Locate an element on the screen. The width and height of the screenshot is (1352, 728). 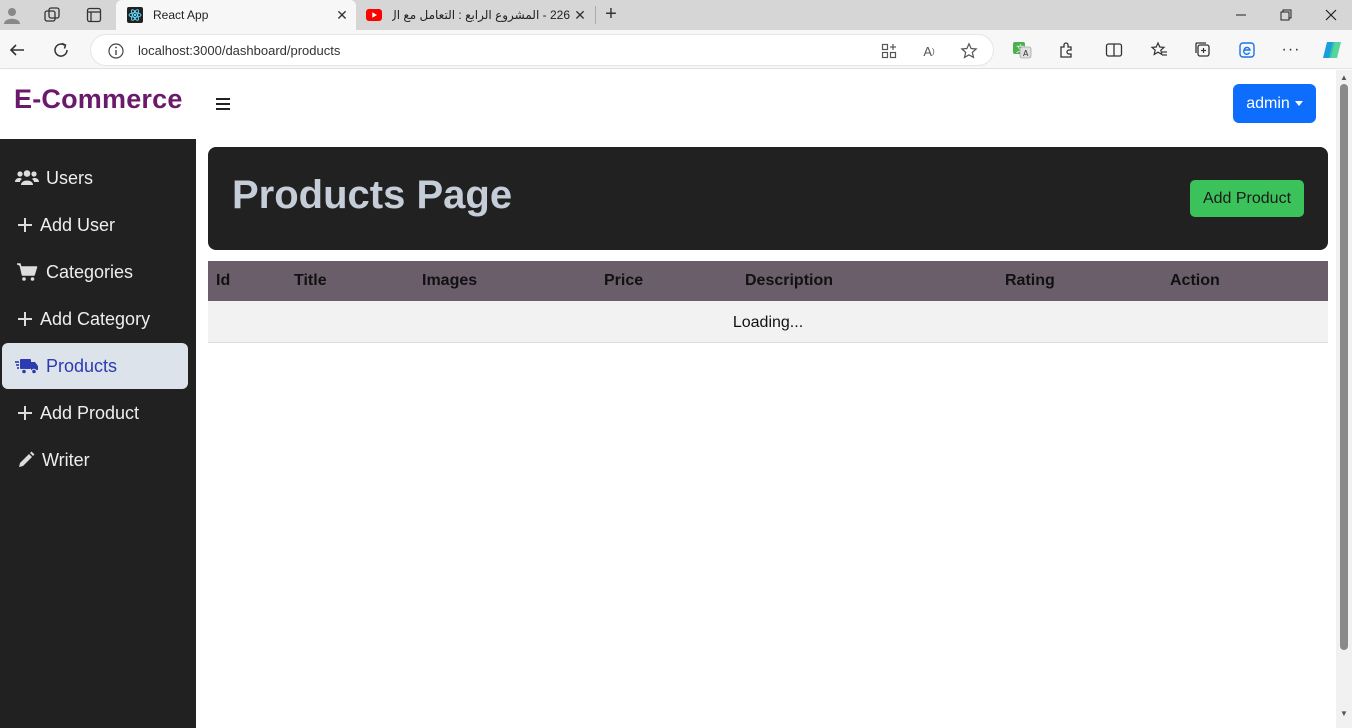
sidebar-item-add-product: Add Product is located at coordinates (95, 413).